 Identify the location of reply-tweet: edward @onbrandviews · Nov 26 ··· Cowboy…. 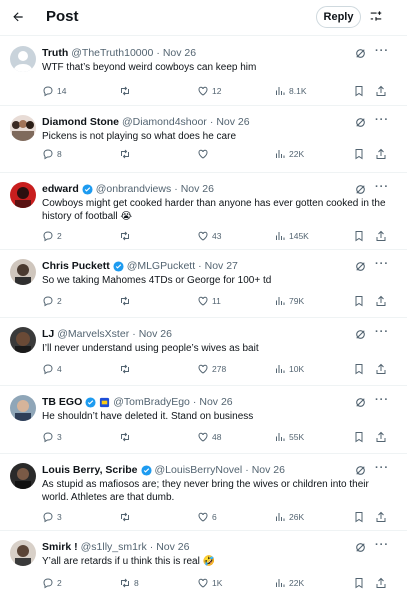
(203, 211).